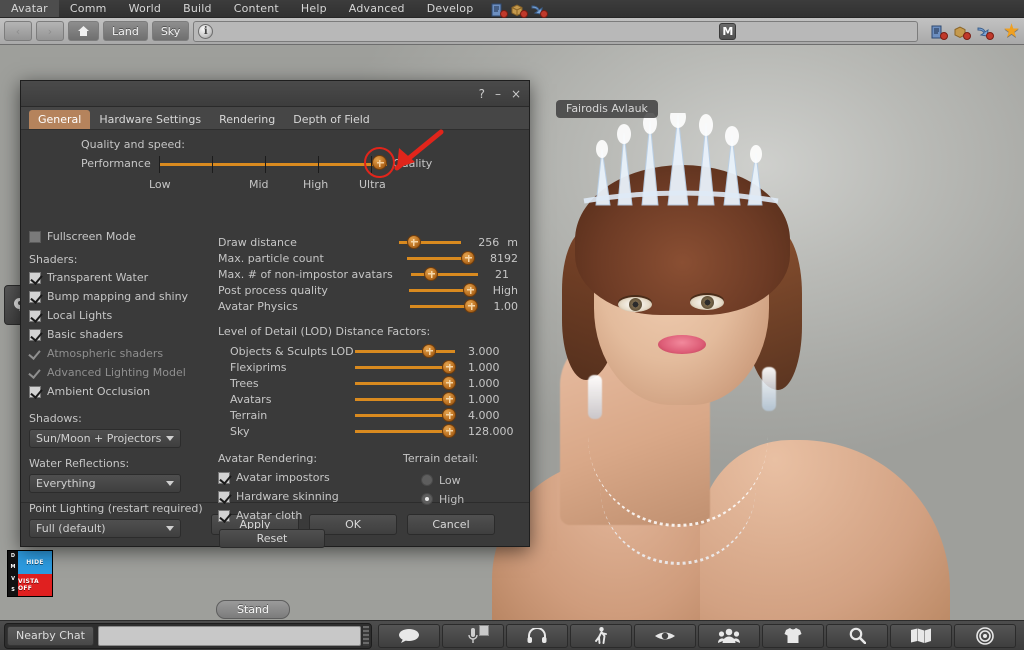 This screenshot has height=650, width=1024. What do you see at coordinates (444, 273) in the screenshot?
I see `max-non-impostor-avatars-track` at bounding box center [444, 273].